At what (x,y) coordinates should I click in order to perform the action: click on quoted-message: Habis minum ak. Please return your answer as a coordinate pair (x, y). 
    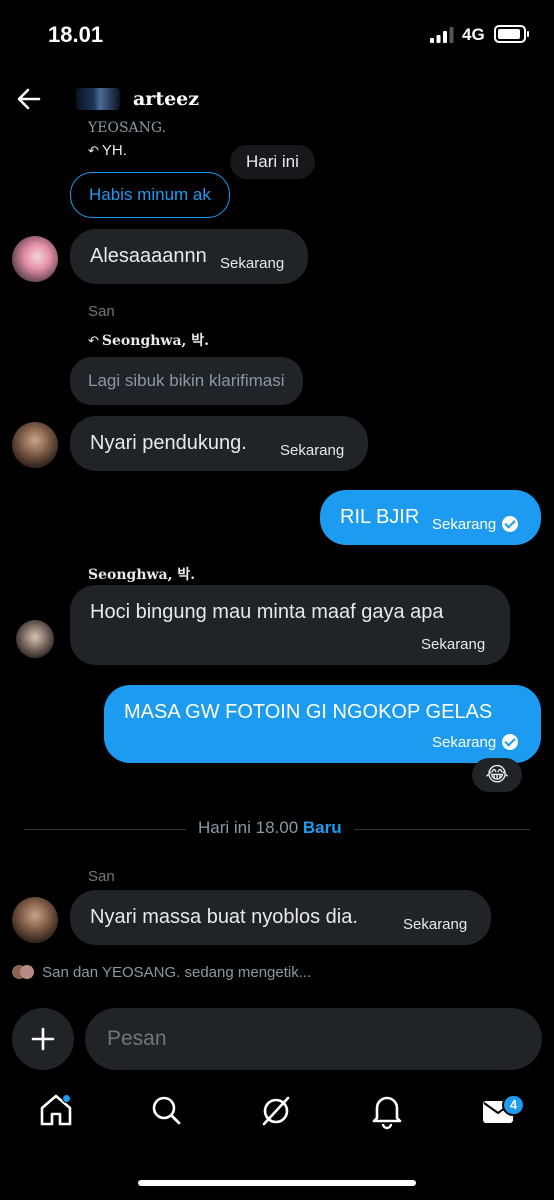
    Looking at the image, I should click on (150, 195).